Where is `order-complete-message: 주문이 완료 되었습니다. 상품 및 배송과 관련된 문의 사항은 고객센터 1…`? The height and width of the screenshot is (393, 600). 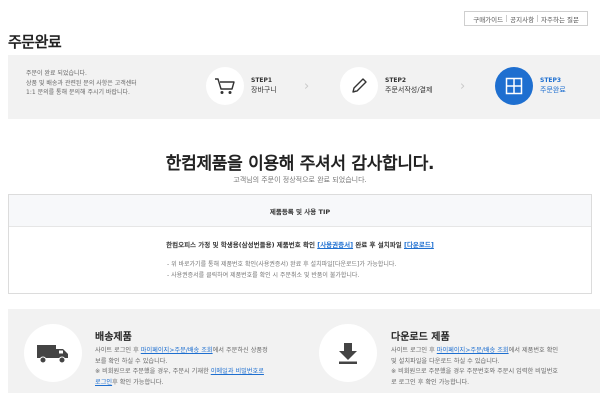
order-complete-message: 주문이 완료 되었습니다. 상품 및 배송과 관련된 문의 사항은 고객센터 1… is located at coordinates (106, 83).